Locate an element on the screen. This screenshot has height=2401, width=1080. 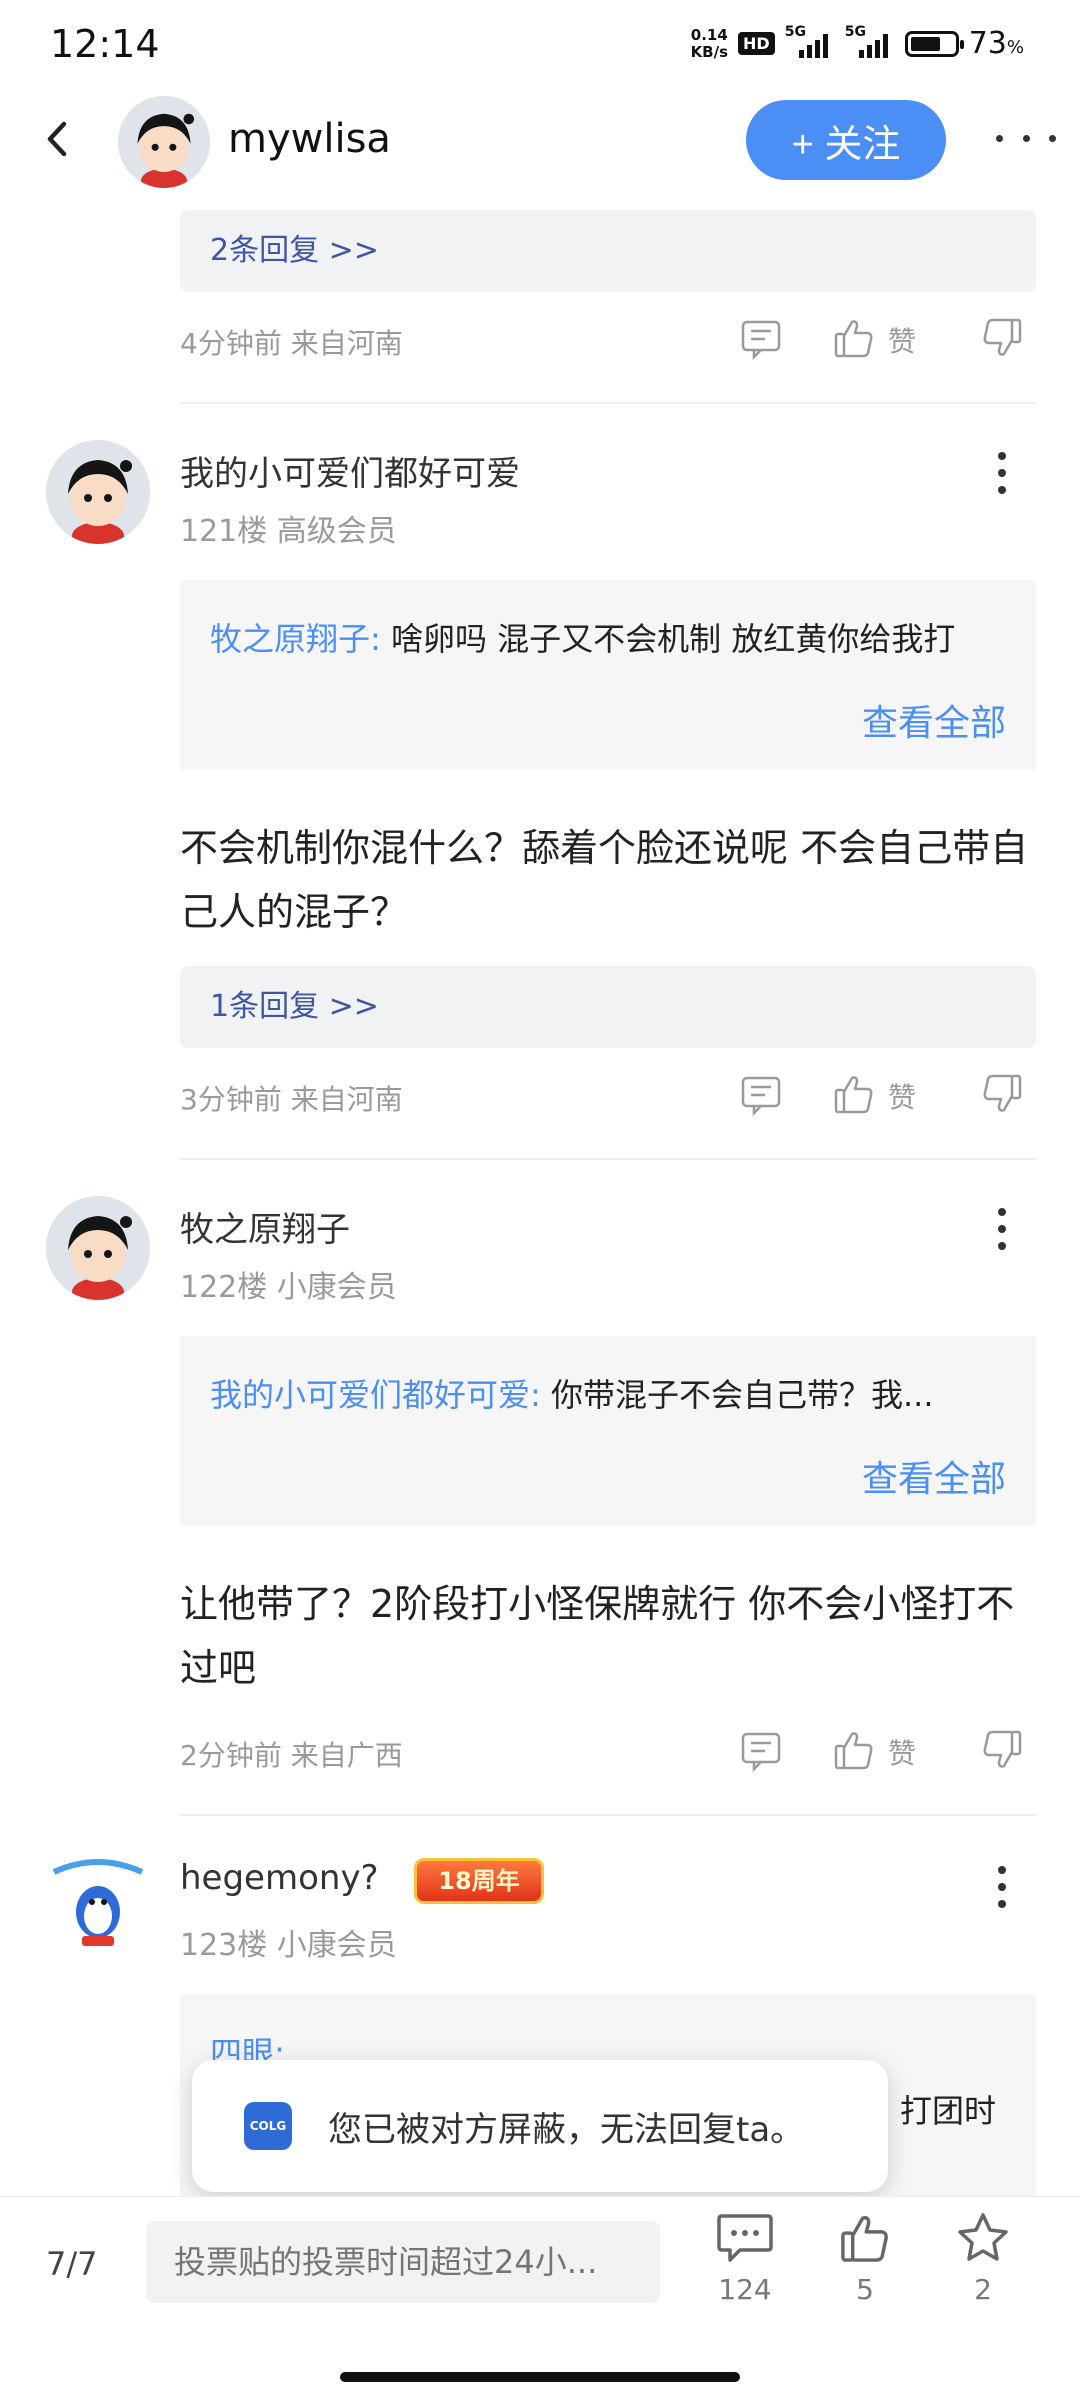
favorites-count: 2 is located at coordinates (983, 2289).